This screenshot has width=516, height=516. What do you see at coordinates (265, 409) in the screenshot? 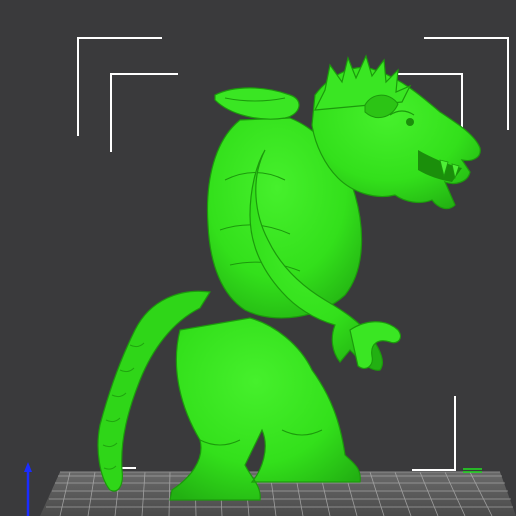
I see `model-legs` at bounding box center [265, 409].